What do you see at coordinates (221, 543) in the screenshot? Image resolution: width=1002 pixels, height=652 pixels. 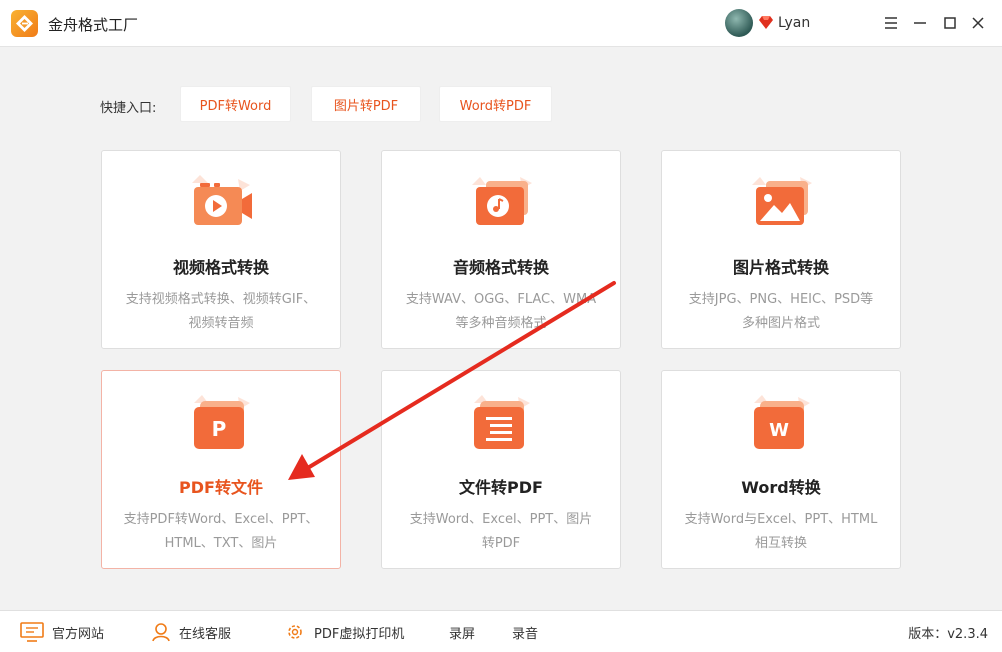 I see `card-desc-line: HTML、TXT、图片` at bounding box center [221, 543].